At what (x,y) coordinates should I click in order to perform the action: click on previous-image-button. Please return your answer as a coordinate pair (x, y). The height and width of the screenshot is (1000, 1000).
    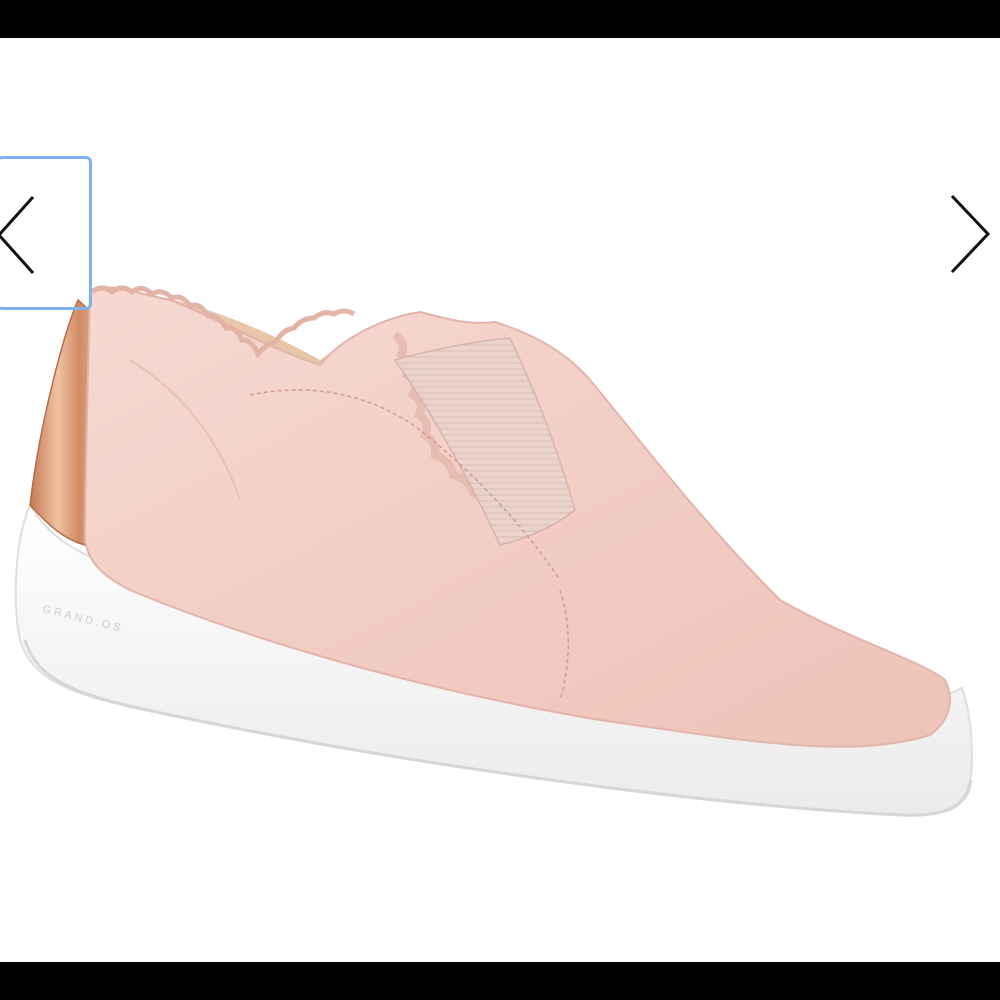
    Looking at the image, I should click on (46, 233).